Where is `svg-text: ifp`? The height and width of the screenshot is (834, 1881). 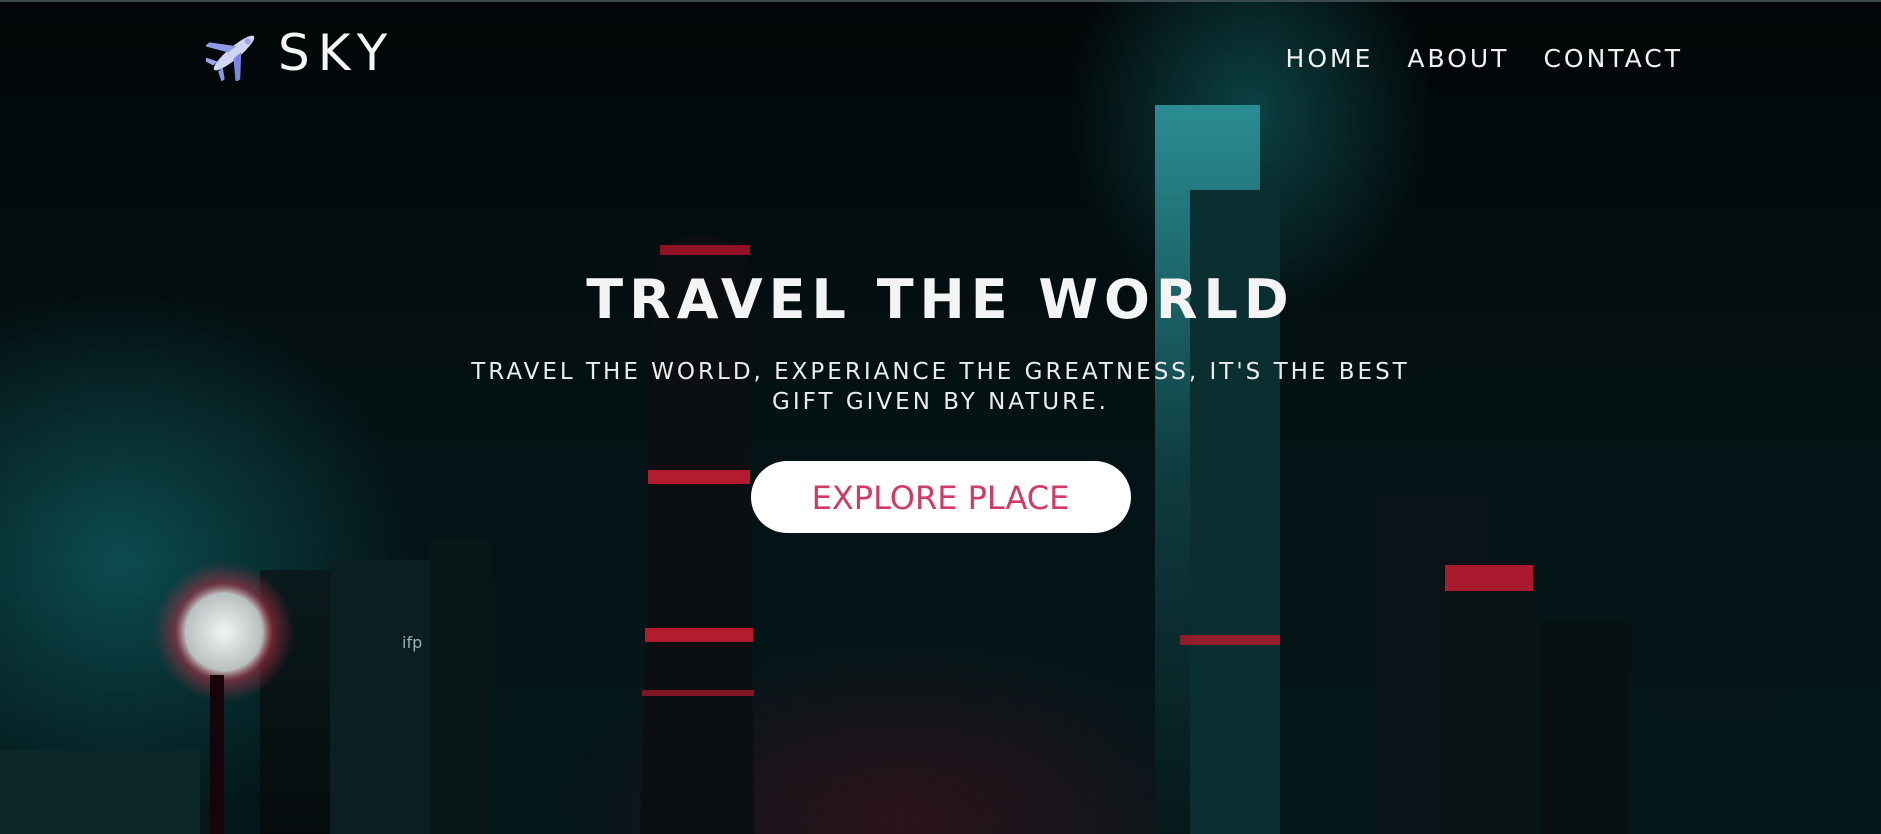
svg-text: ifp is located at coordinates (412, 642).